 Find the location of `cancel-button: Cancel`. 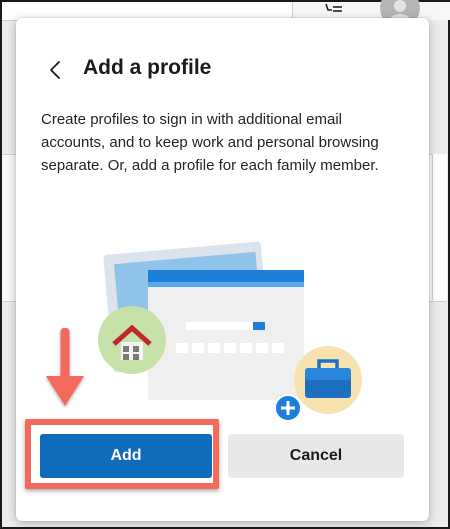

cancel-button: Cancel is located at coordinates (316, 456).